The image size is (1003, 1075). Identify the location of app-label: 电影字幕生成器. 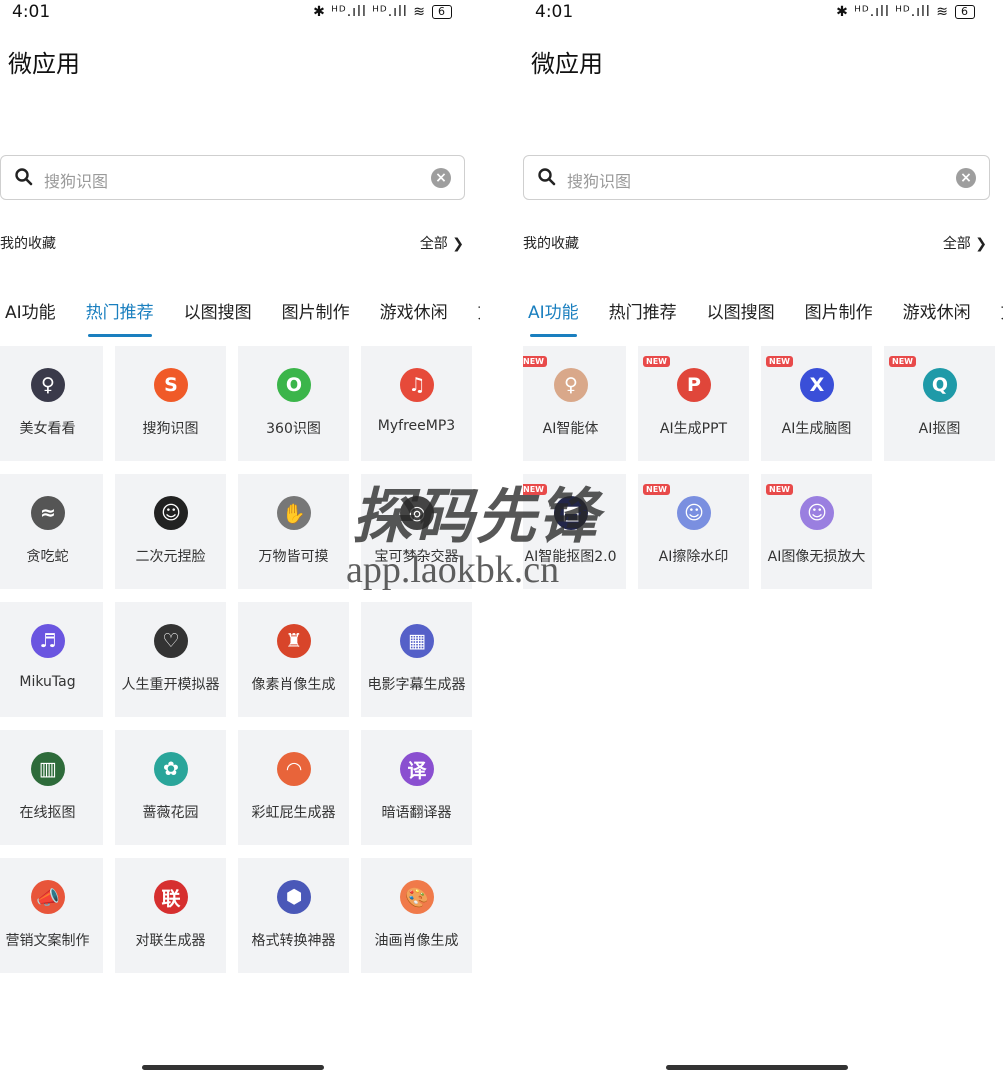
(416, 685).